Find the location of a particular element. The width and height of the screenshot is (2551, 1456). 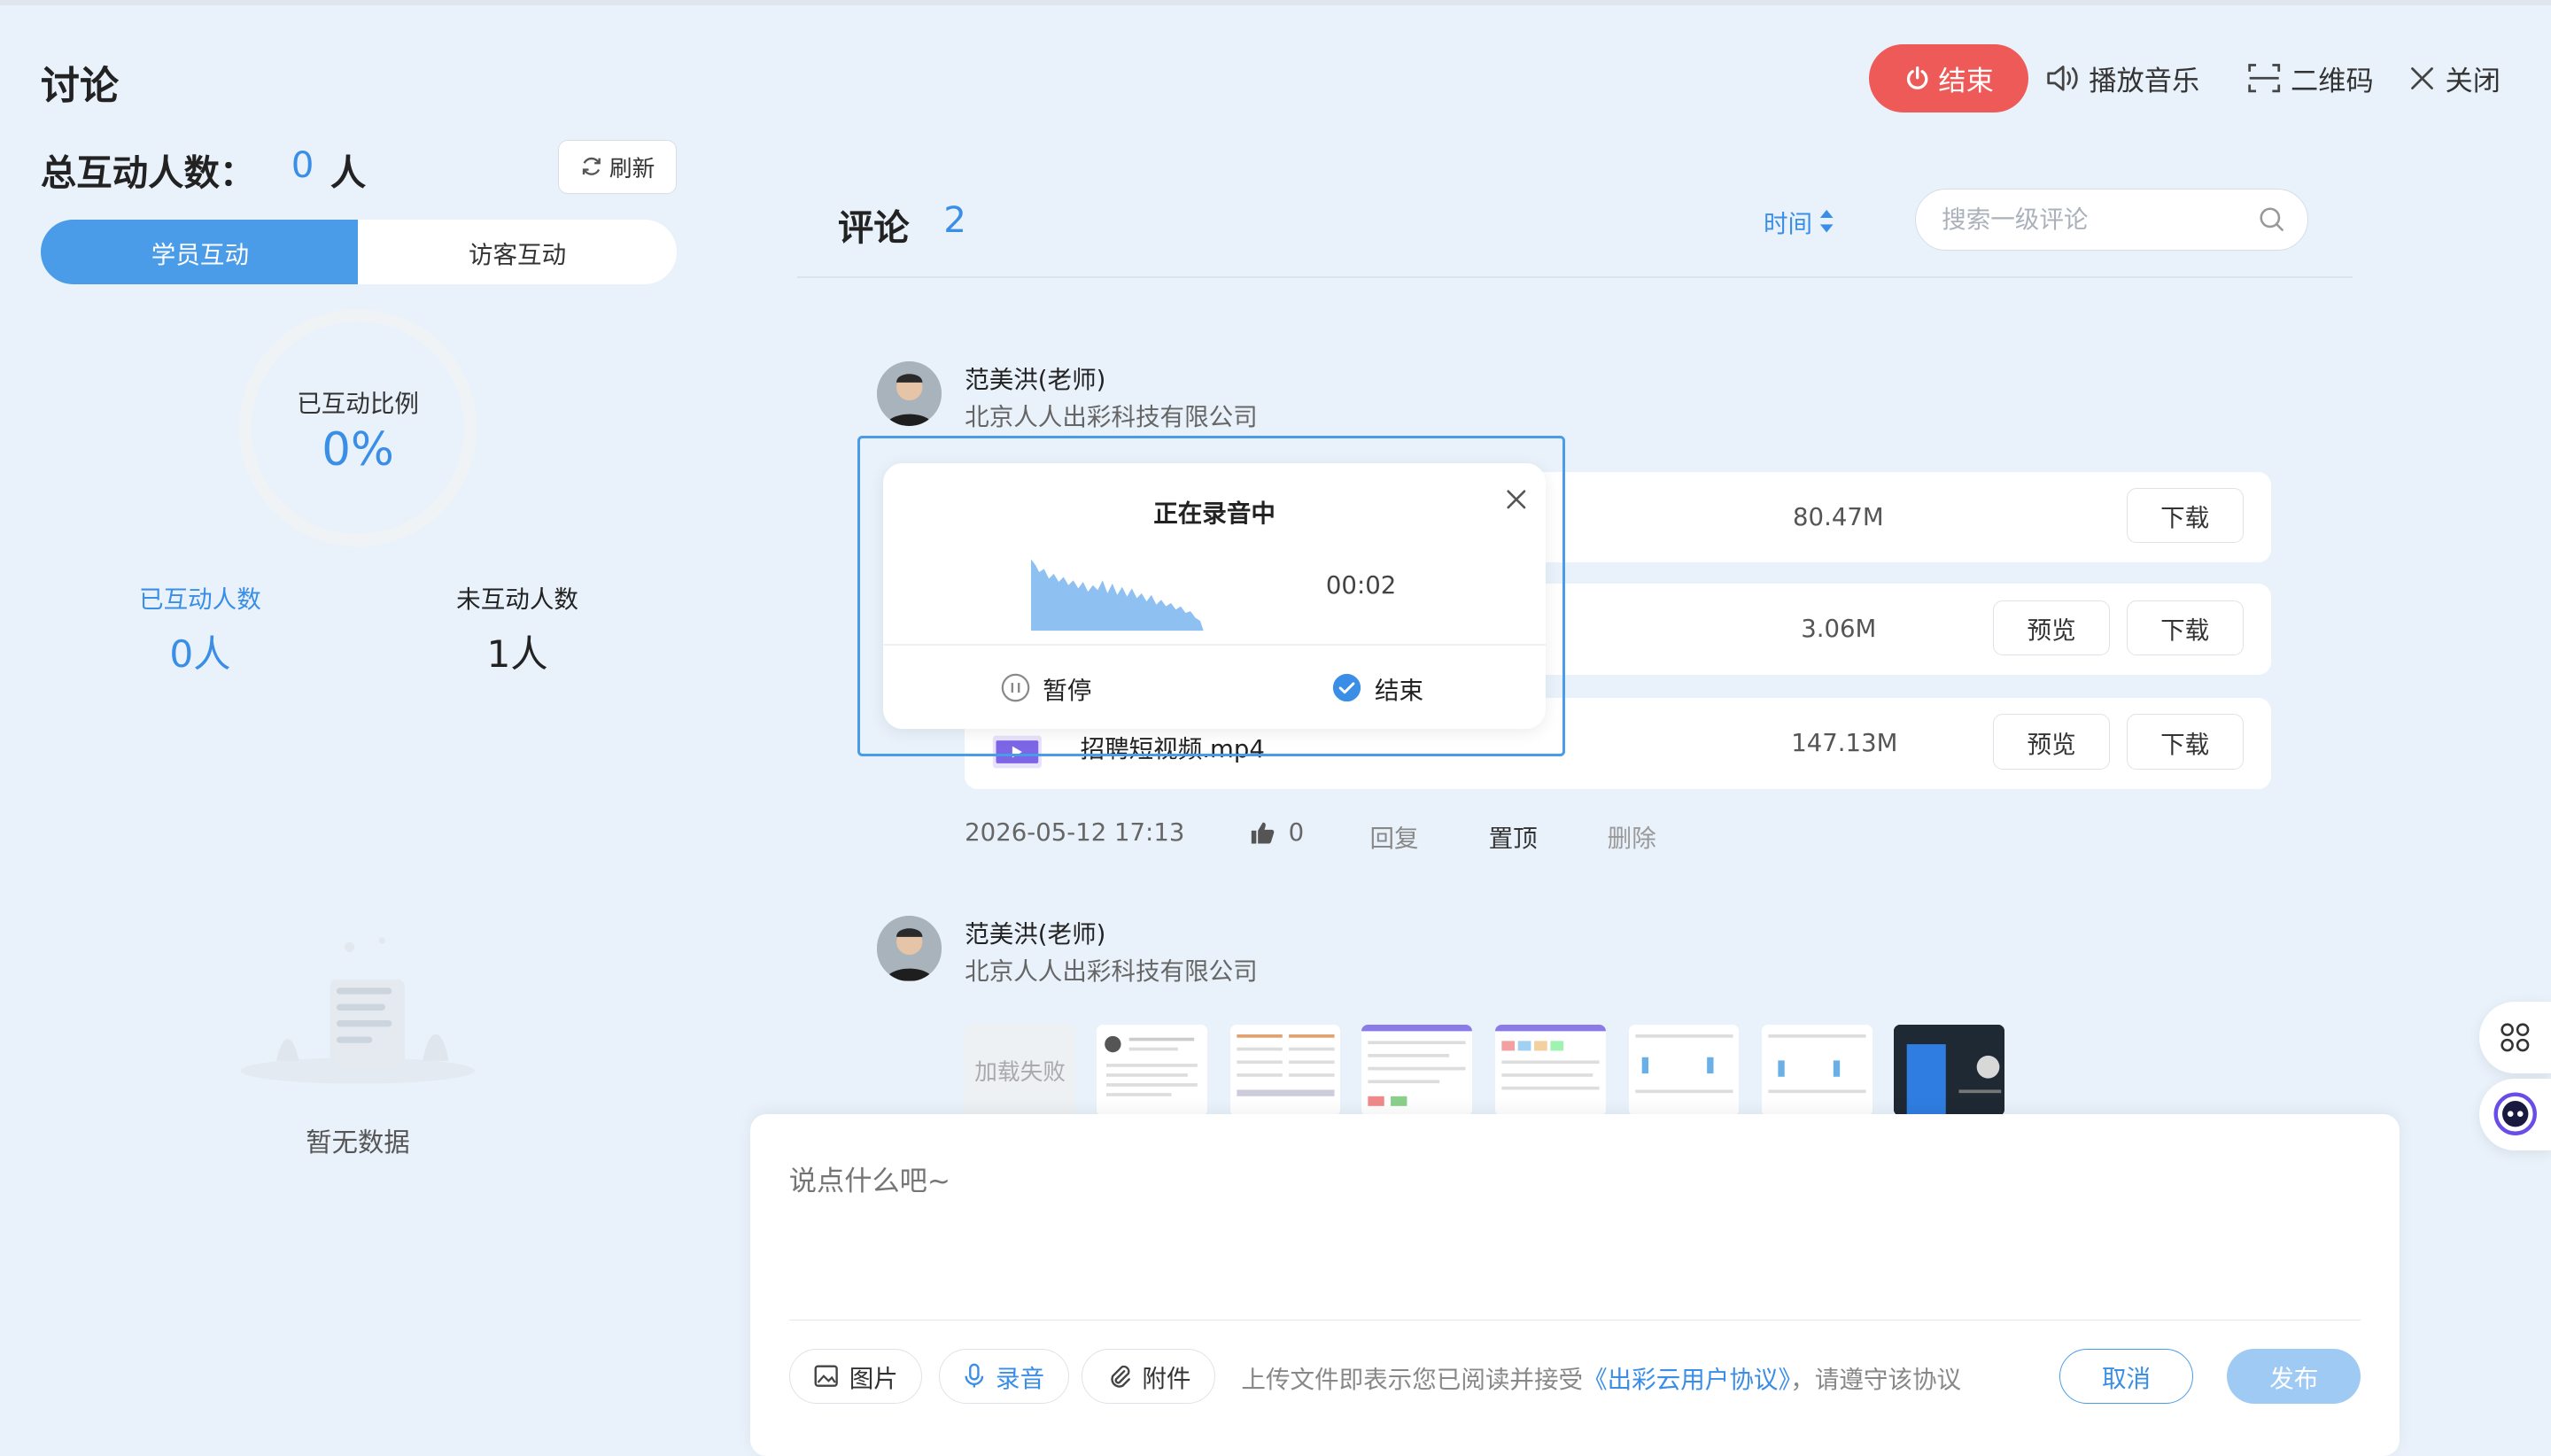

tab-visitor-interaction: 访客互动 is located at coordinates (518, 252).